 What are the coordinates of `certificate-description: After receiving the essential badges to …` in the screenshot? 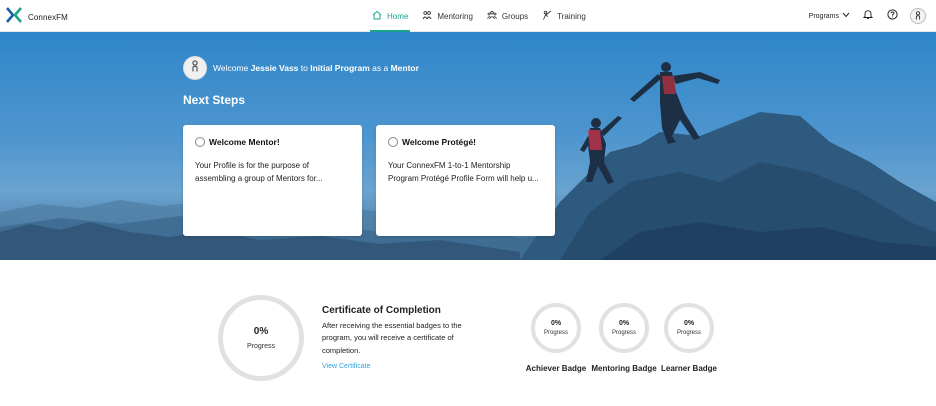 It's located at (392, 338).